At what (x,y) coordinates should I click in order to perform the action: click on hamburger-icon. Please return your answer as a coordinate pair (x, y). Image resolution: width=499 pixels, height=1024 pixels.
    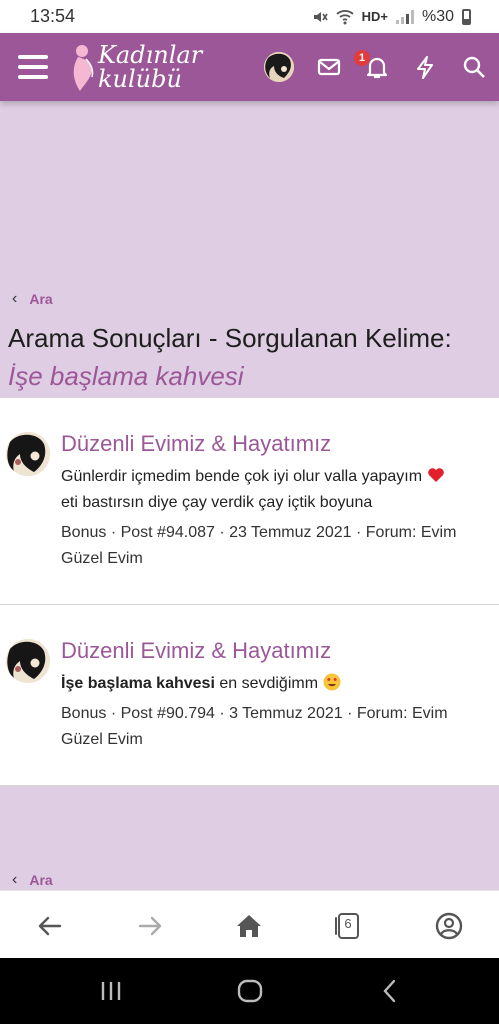
    Looking at the image, I should click on (33, 67).